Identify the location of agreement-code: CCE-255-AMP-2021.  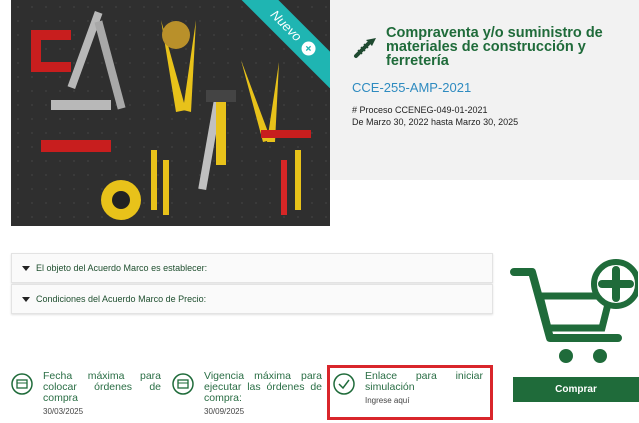
(412, 87).